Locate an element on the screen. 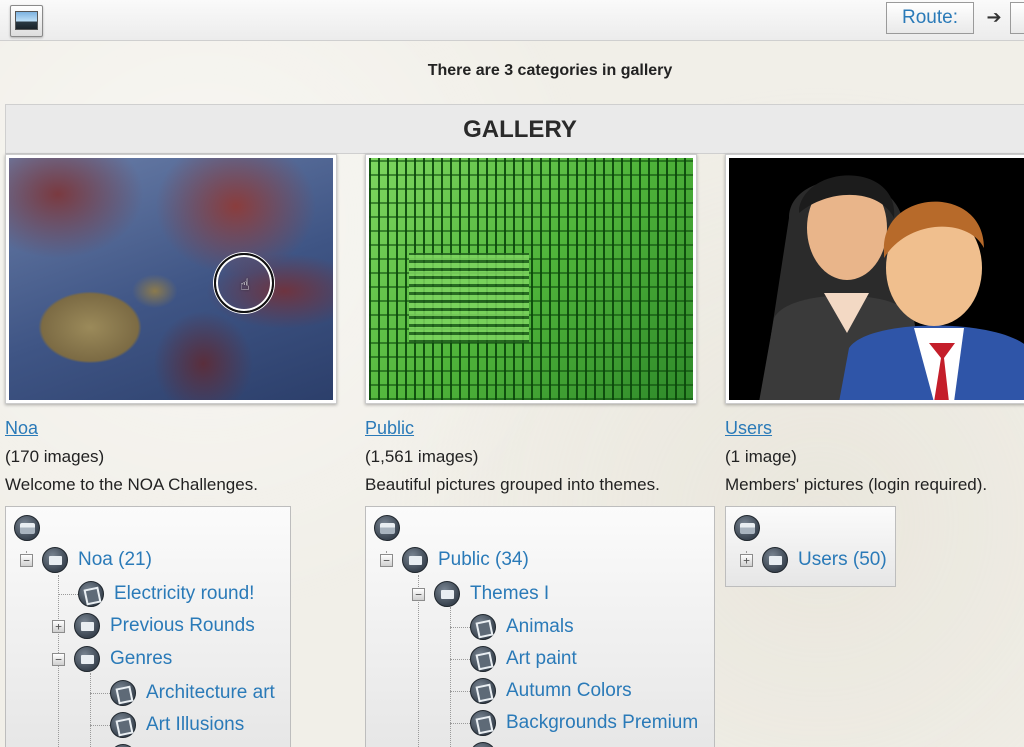  tree-node-backgrounds-premium: Backgrounds Premium is located at coordinates (584, 723).